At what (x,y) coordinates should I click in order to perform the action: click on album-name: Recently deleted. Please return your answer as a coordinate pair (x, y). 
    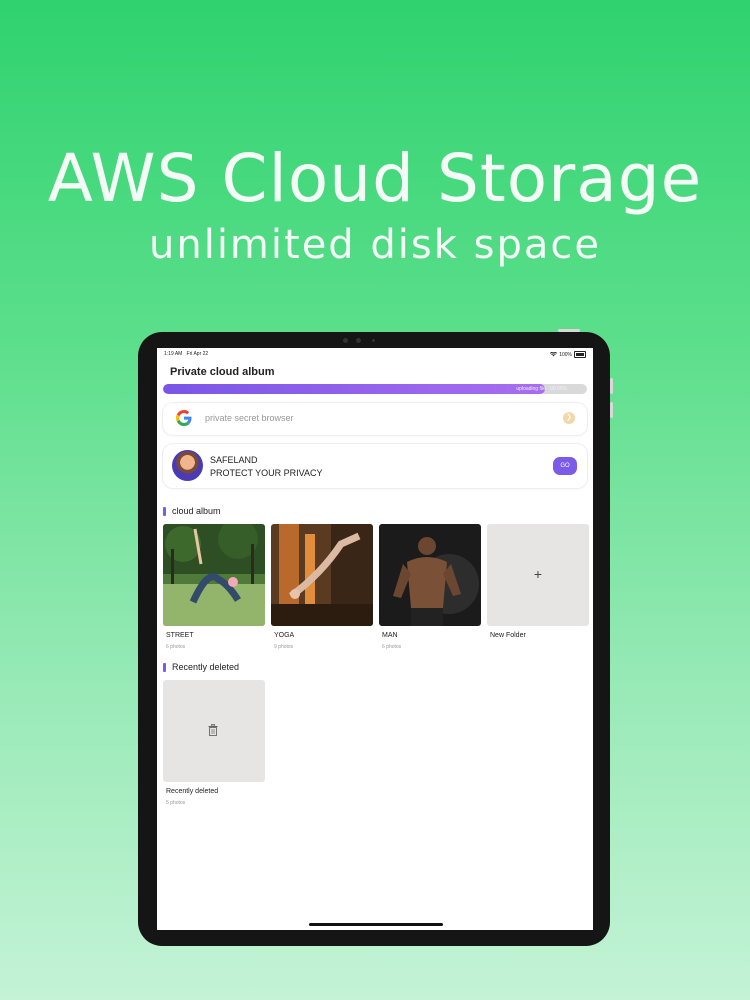
    Looking at the image, I should click on (192, 791).